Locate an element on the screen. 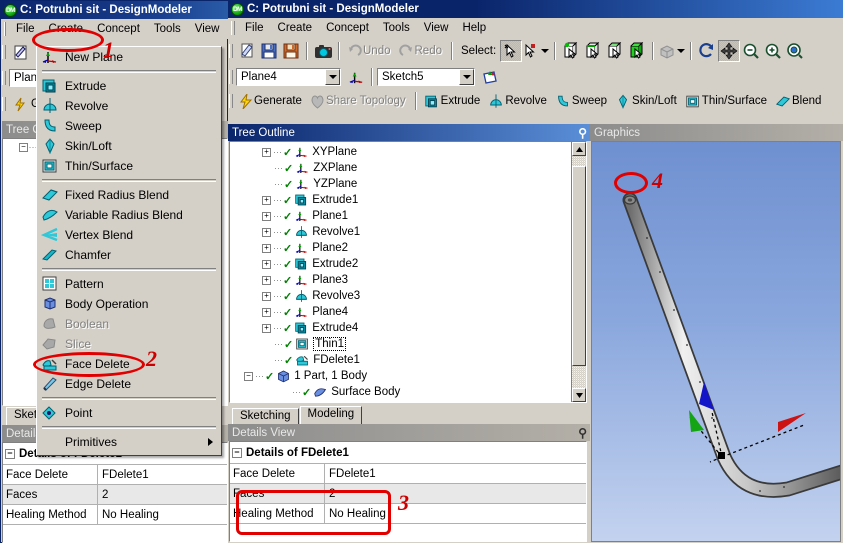 Image resolution: width=843 pixels, height=543 pixels. tree-tabstrip: Sketching Modeling is located at coordinates (411, 414).